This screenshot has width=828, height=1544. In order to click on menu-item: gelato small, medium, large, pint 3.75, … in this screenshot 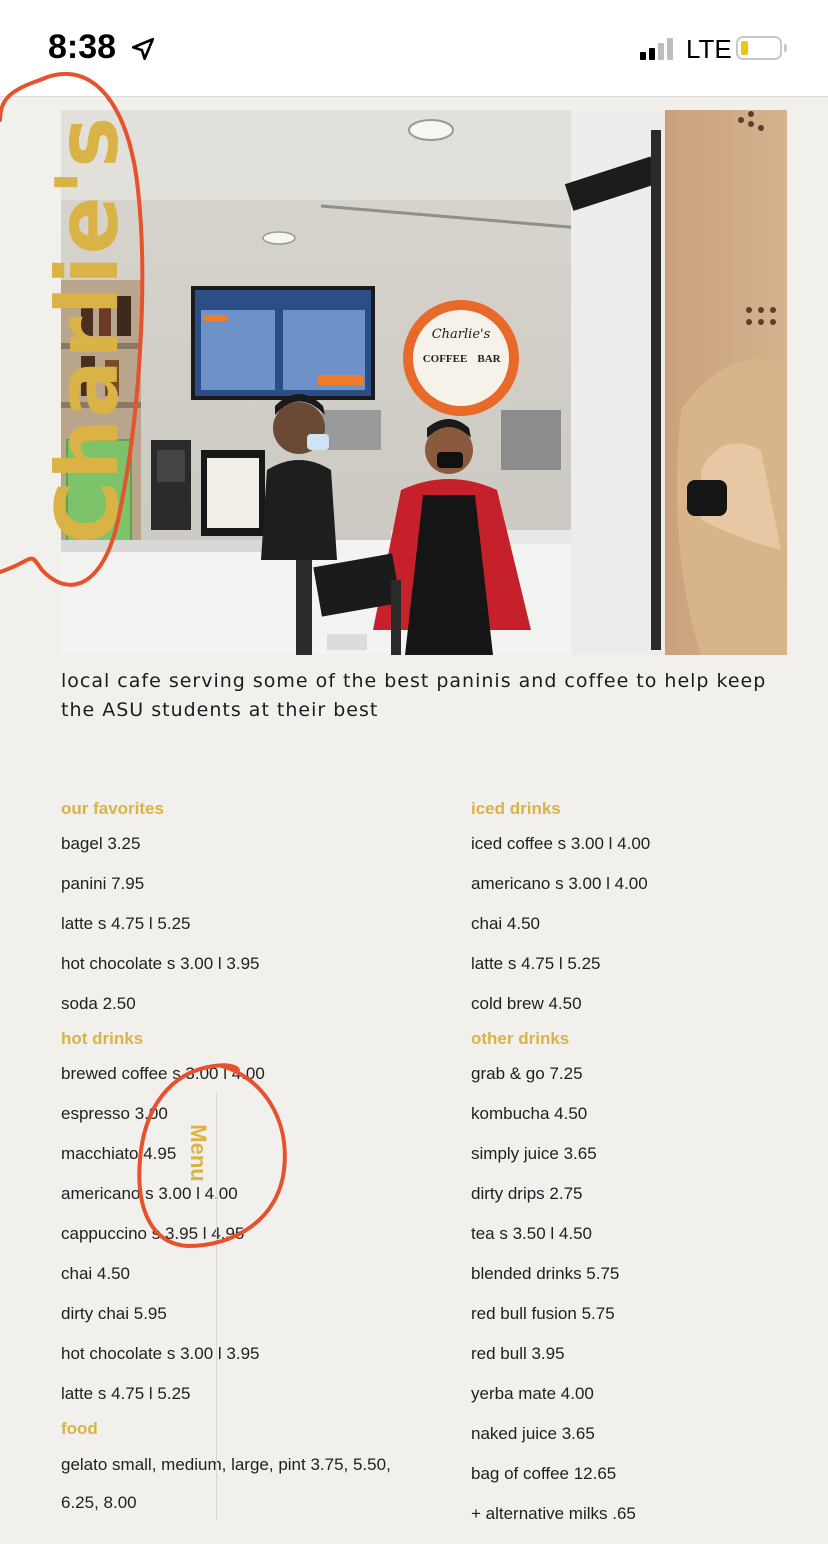, I will do `click(226, 1483)`.